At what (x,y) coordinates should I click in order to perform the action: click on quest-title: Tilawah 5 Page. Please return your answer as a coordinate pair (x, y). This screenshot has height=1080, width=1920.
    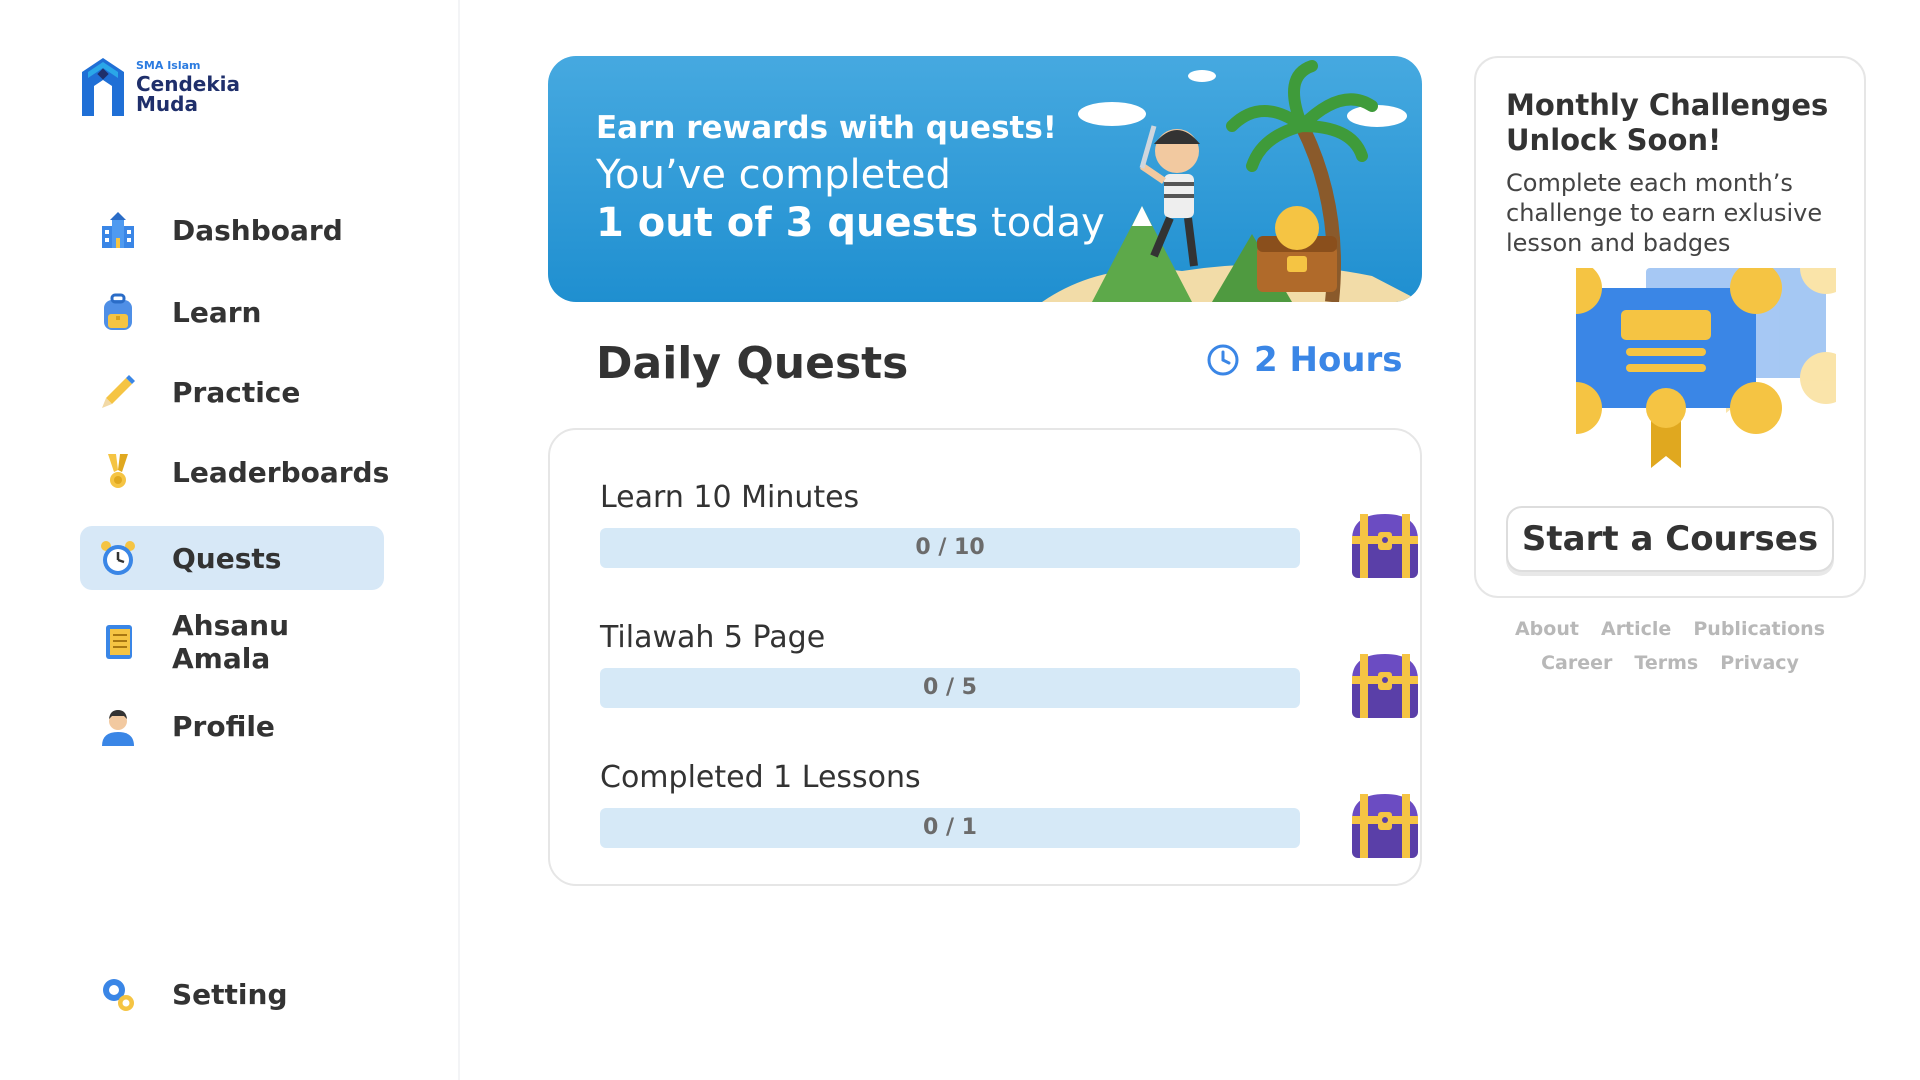
    Looking at the image, I should click on (713, 637).